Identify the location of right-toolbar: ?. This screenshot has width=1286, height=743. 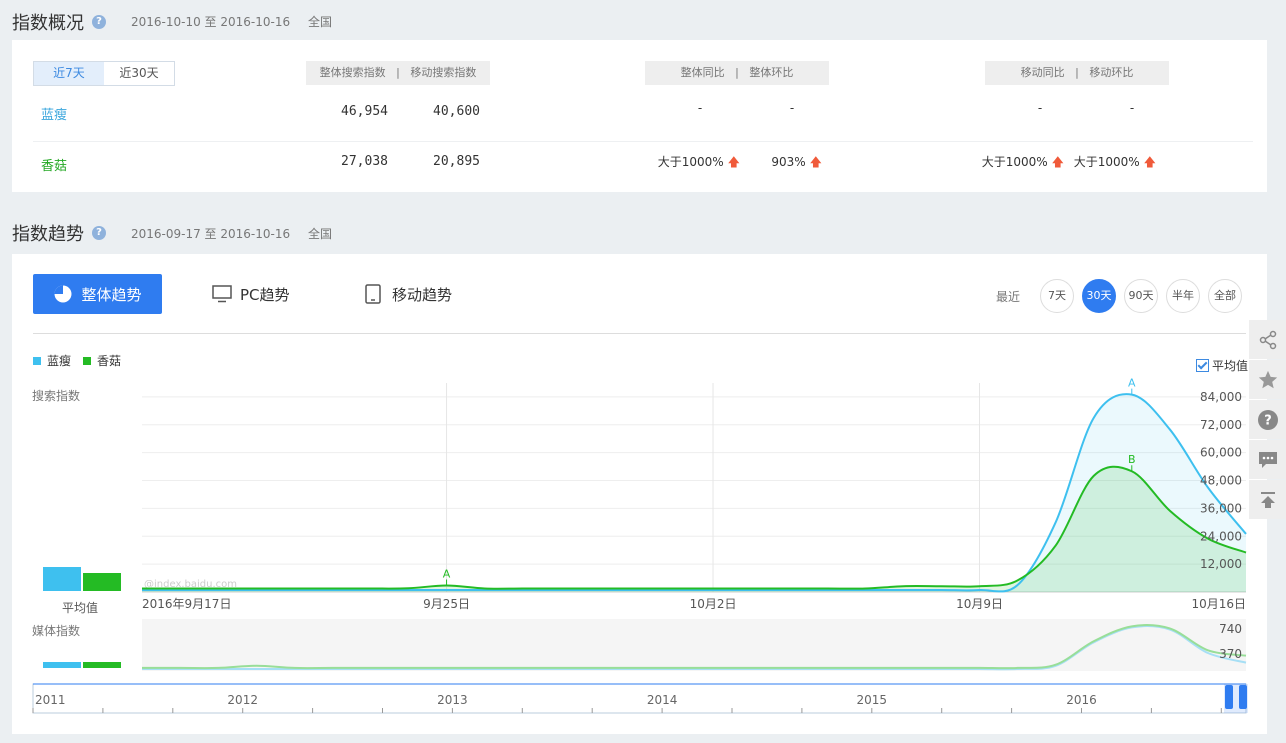
(1267, 420).